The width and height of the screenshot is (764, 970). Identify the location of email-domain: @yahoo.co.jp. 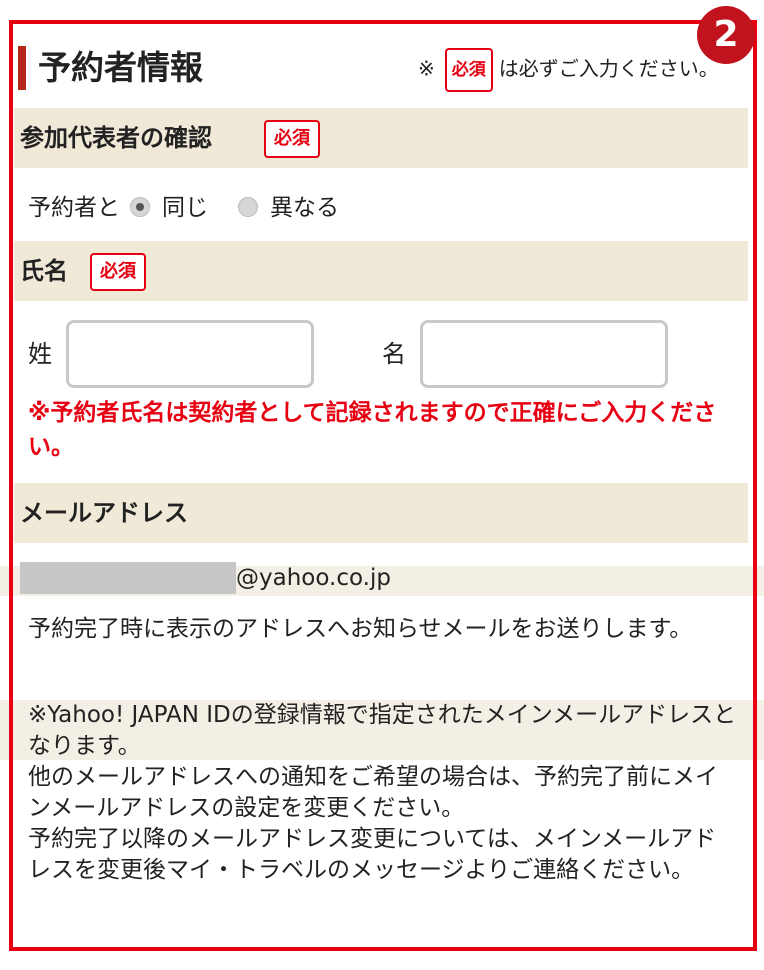
(313, 578).